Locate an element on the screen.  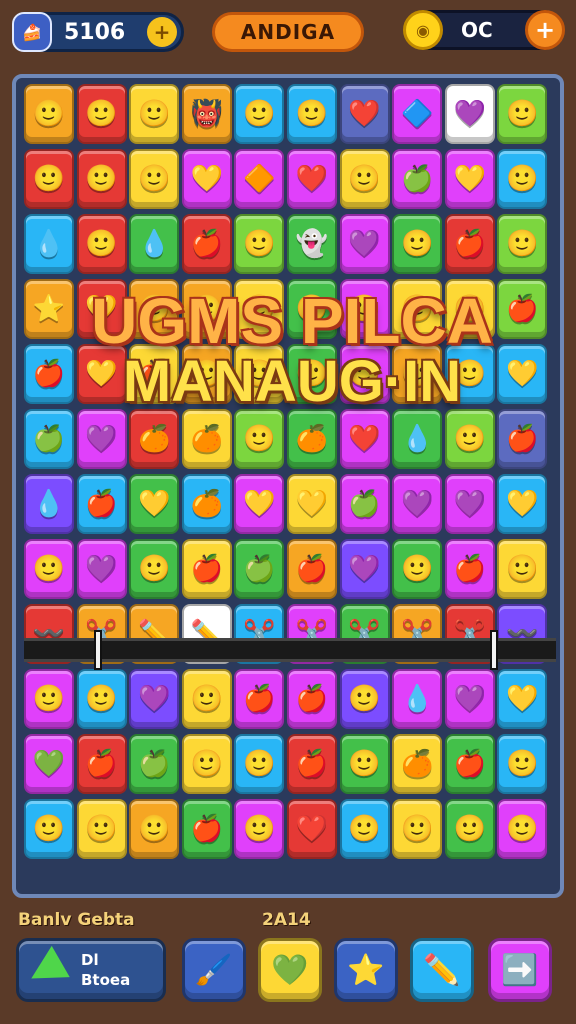
add-lives-button: + is located at coordinates (545, 30).